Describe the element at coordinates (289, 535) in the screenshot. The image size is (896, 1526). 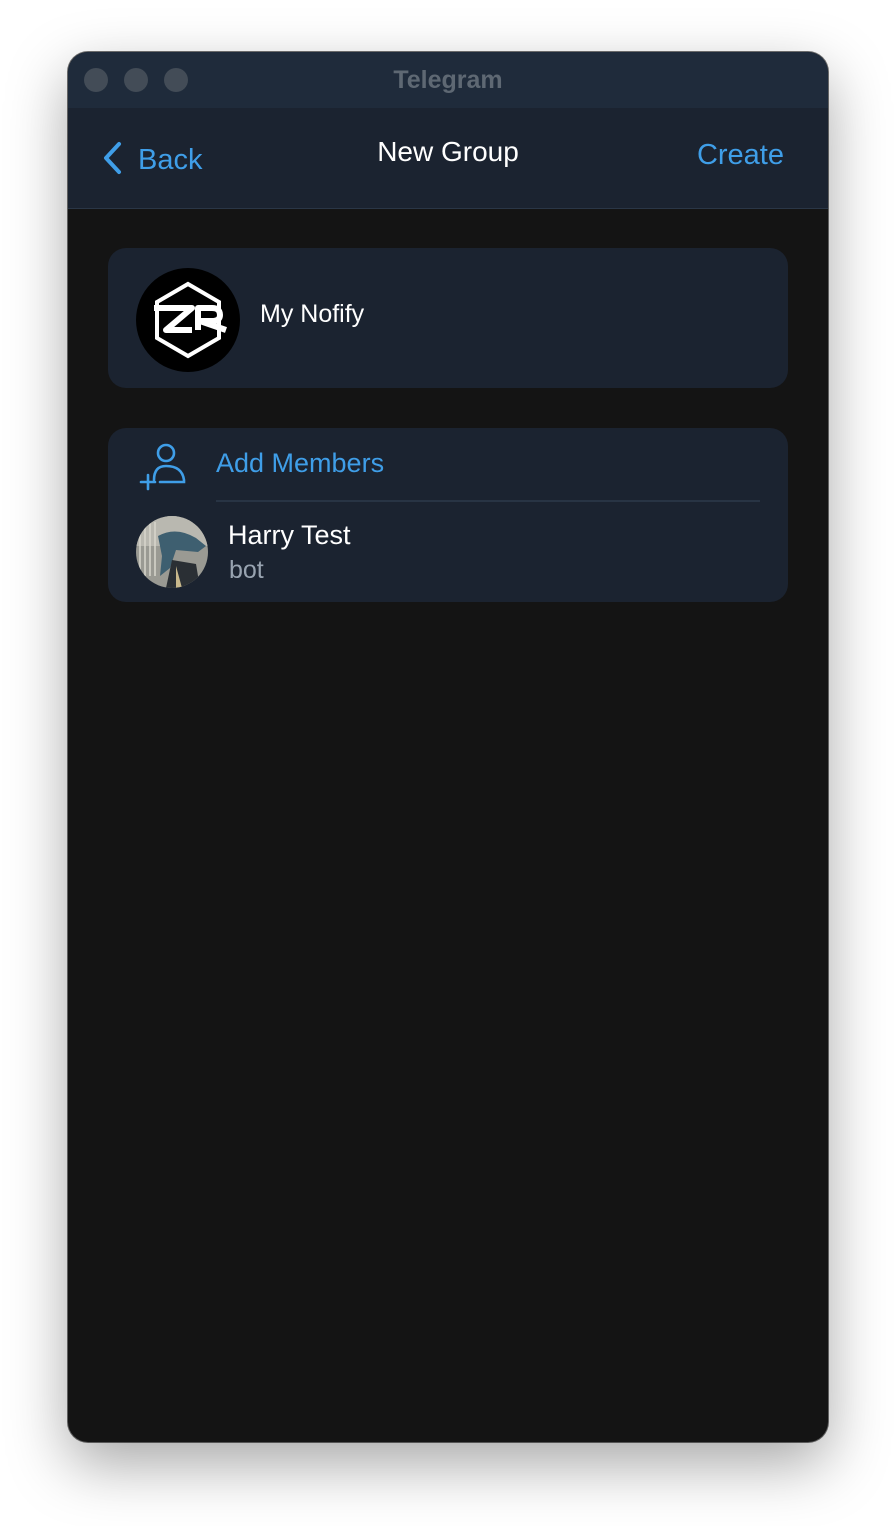
I see `member-name: Harry Test` at that location.